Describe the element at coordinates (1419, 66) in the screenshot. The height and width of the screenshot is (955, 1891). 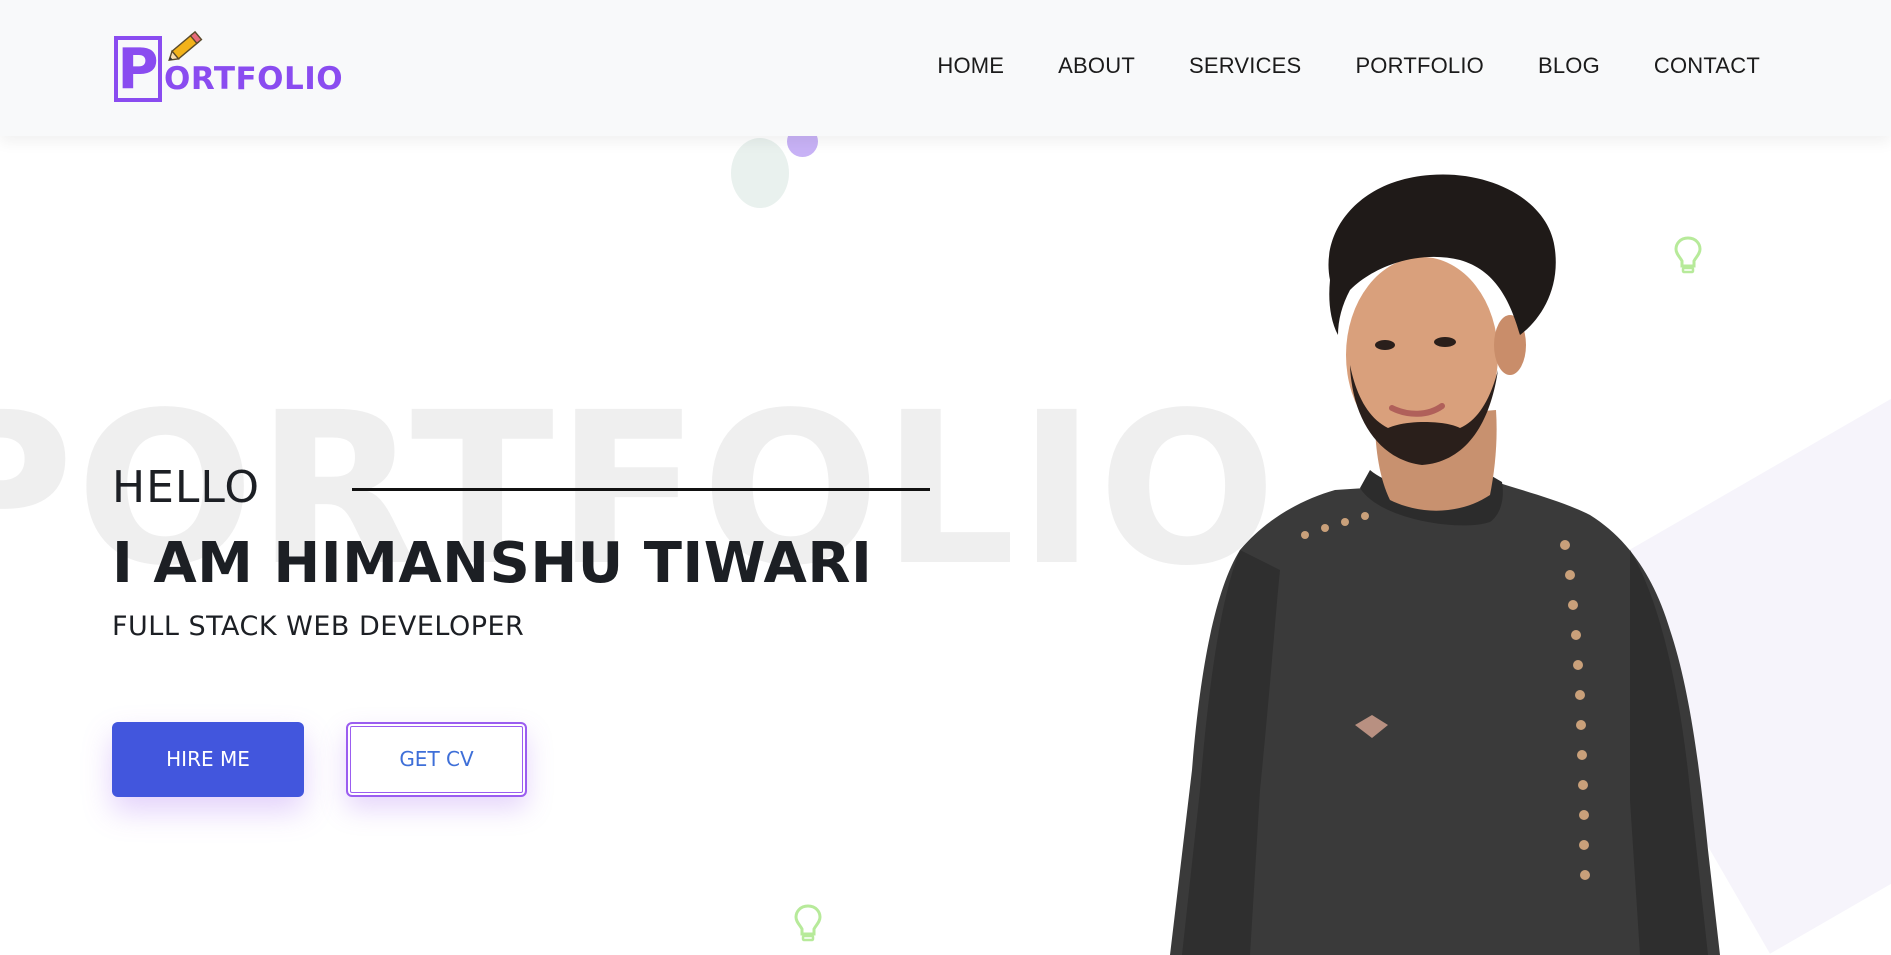
I see `nav-portfolio: PORTFOLIO` at that location.